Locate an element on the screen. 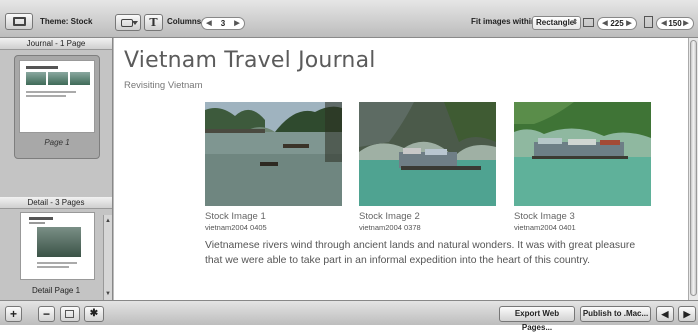  river-boats-image is located at coordinates (273, 154).